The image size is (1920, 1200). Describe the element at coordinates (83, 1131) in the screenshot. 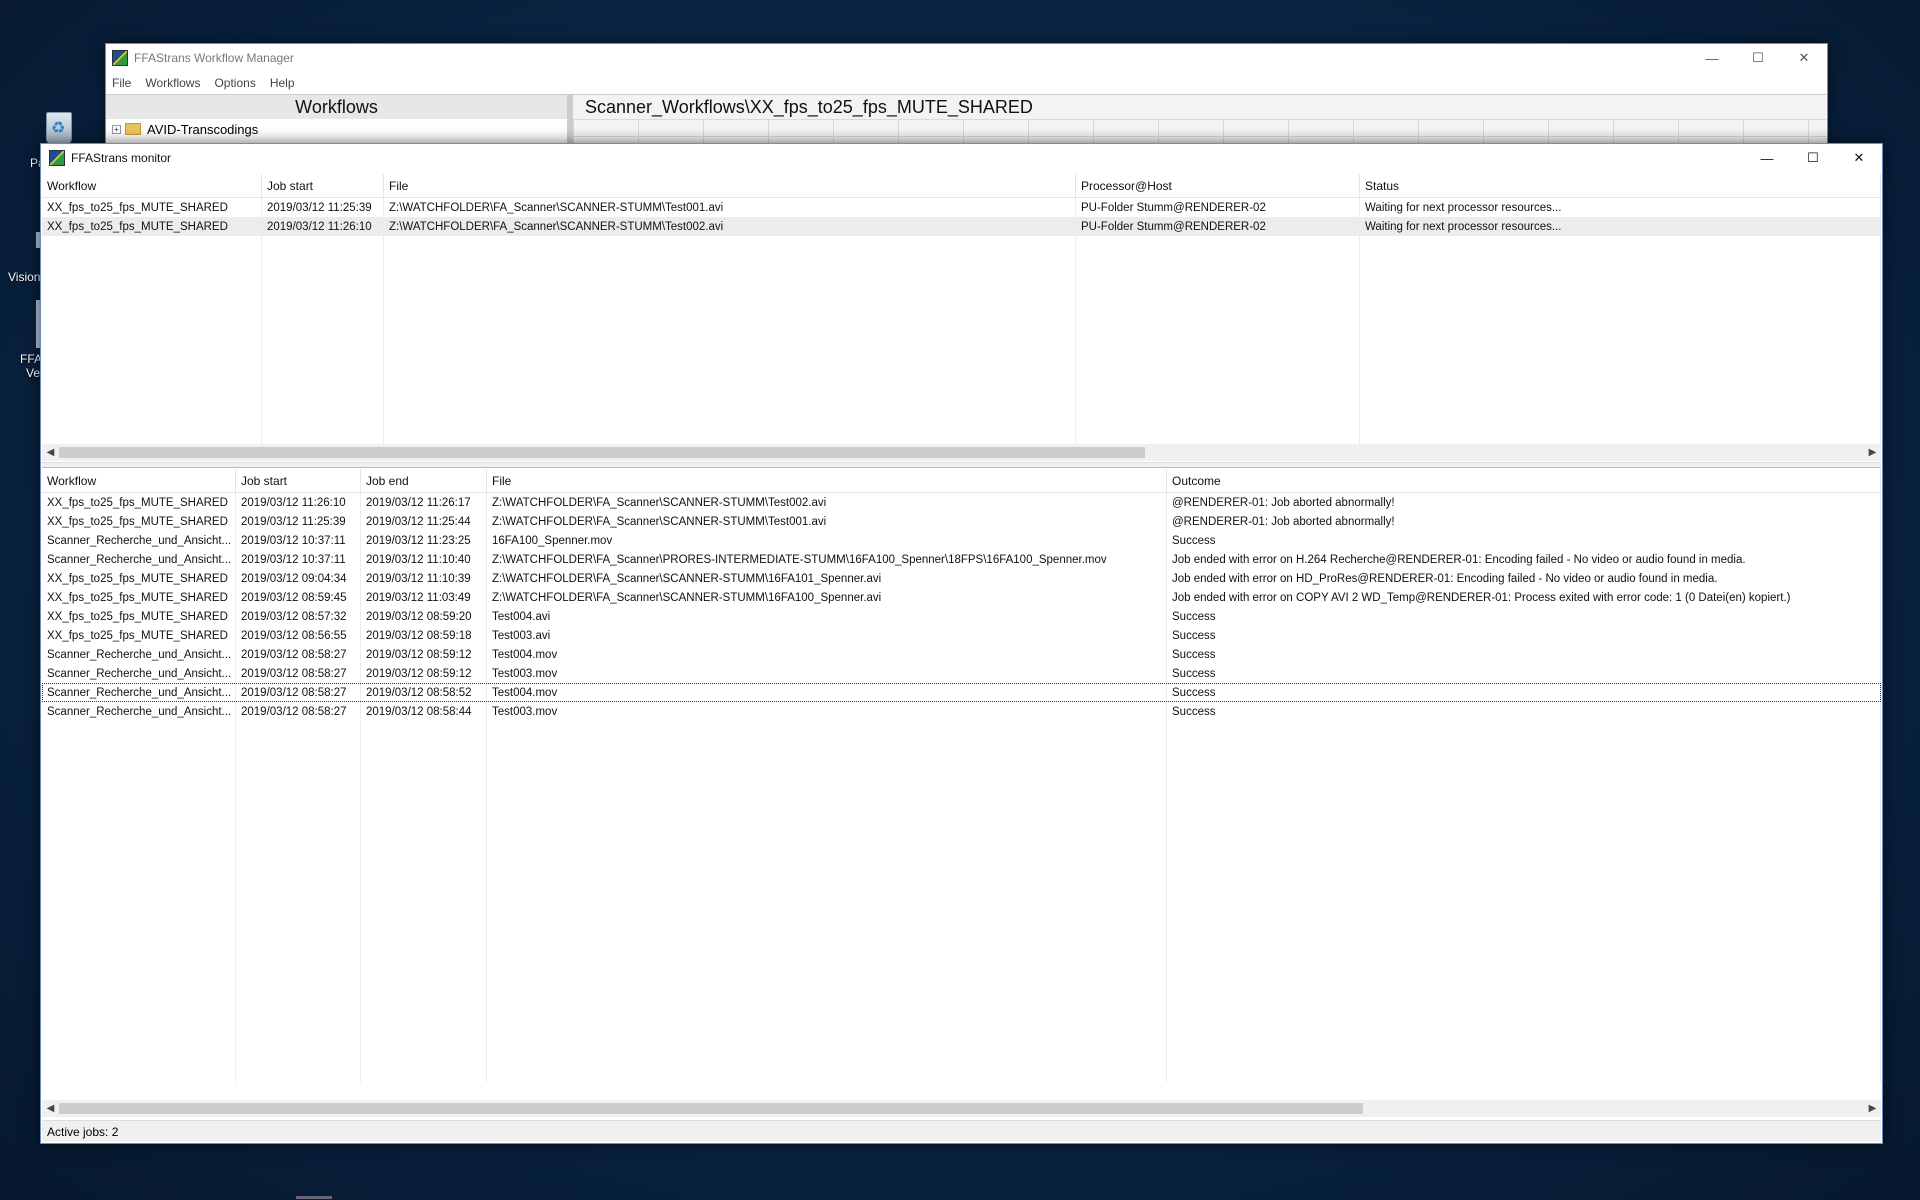

I see `active-jobs-count: Active jobs: 2` at that location.